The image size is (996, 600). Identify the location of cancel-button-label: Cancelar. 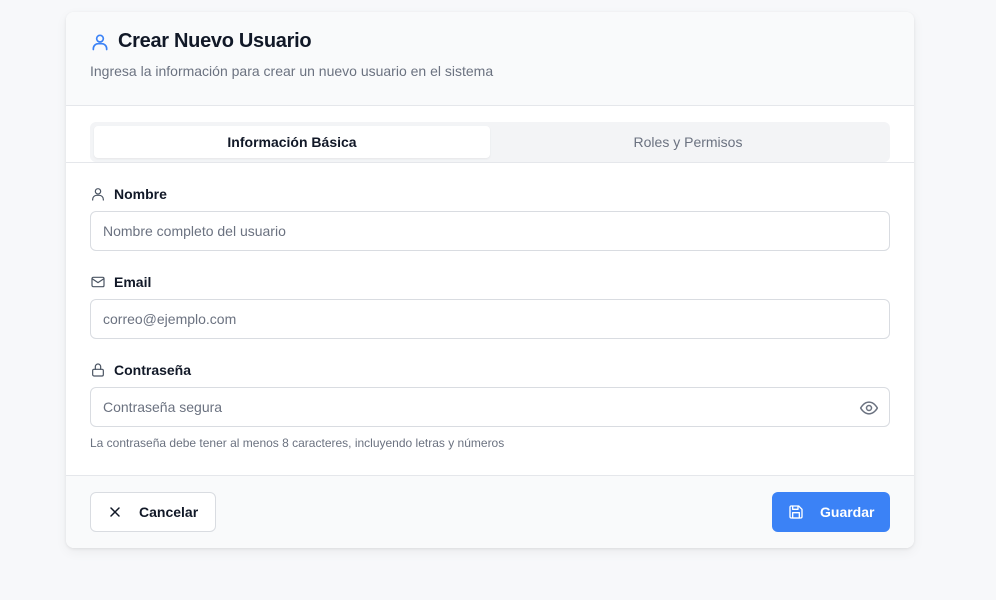
(169, 512).